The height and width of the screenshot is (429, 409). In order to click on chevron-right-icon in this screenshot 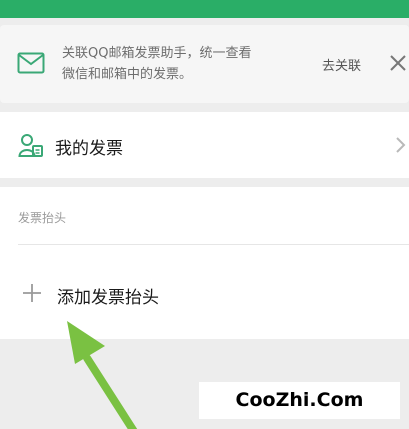, I will do `click(401, 145)`.